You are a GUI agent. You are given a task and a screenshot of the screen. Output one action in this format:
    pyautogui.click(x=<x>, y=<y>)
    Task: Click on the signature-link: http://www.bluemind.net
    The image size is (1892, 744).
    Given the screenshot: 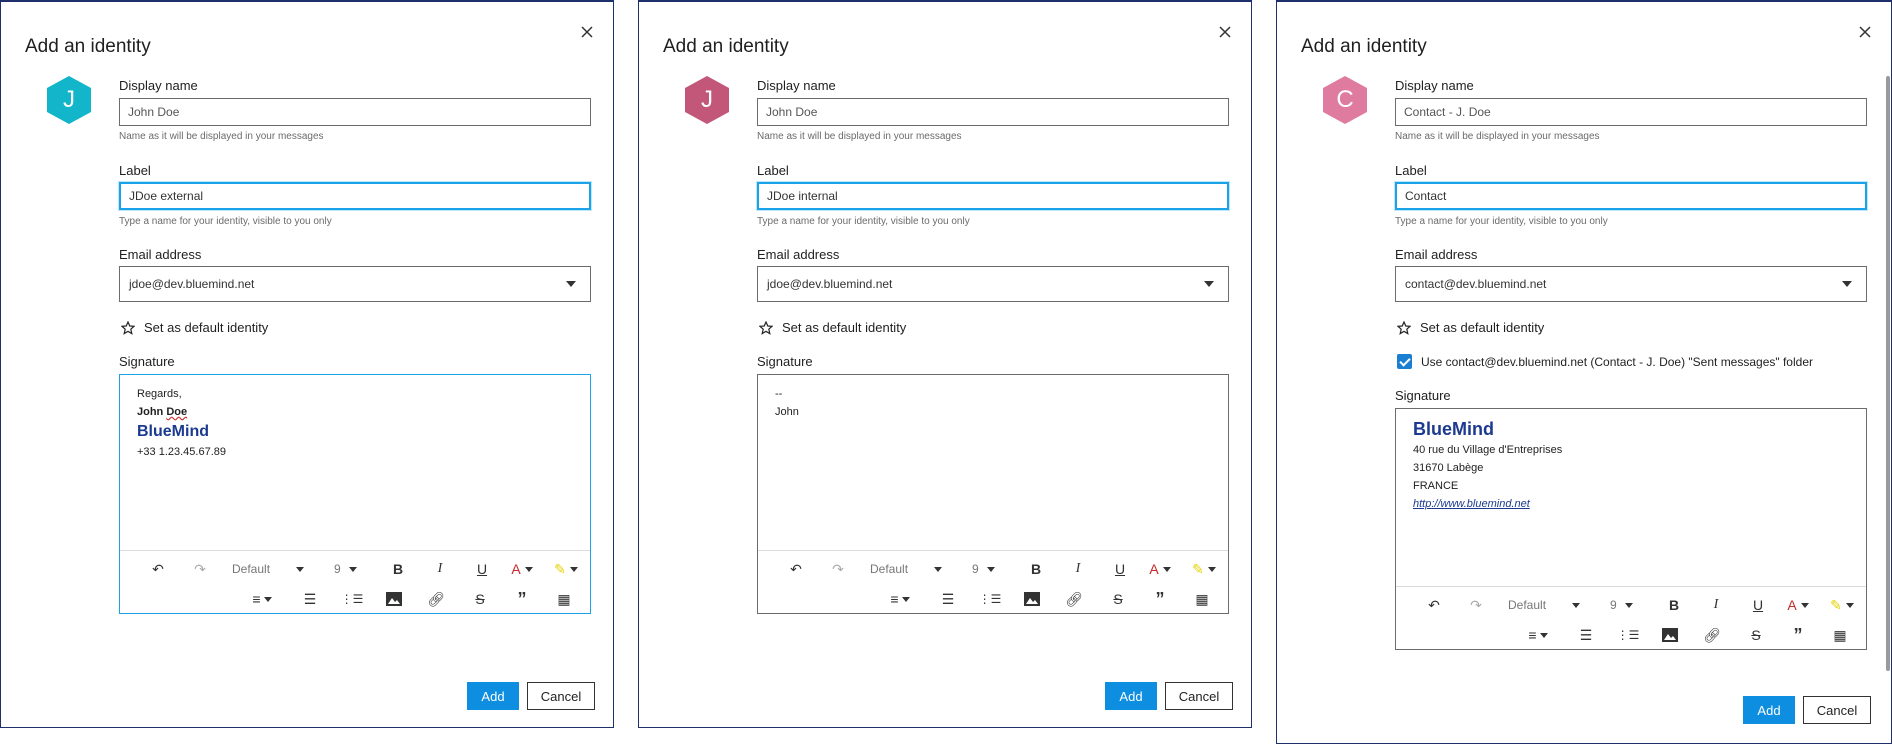 What is the action you would take?
    pyautogui.click(x=1634, y=504)
    